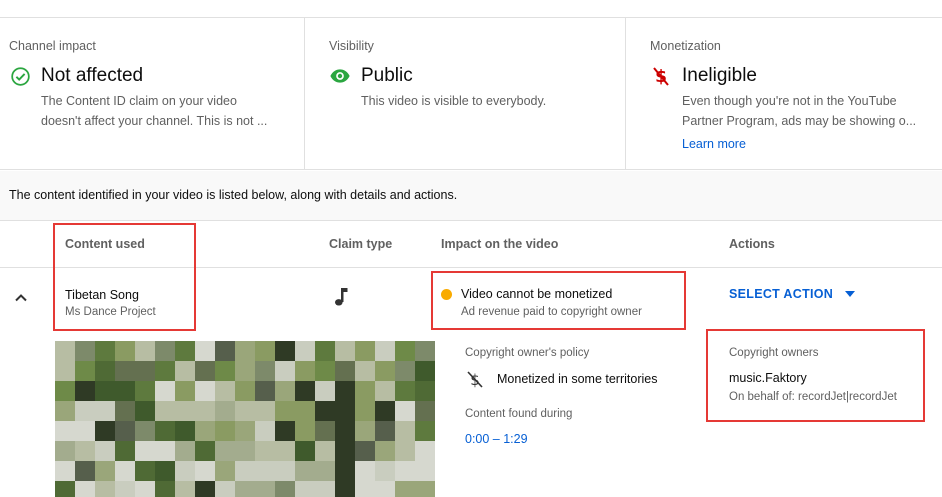  I want to click on check-circle-icon, so click(20, 76).